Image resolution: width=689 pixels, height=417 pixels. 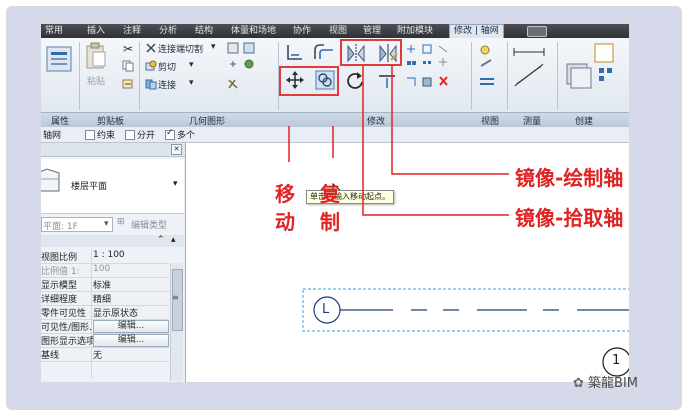 What do you see at coordinates (613, 383) in the screenshot?
I see `watermark-text: 築龍BIM` at bounding box center [613, 383].